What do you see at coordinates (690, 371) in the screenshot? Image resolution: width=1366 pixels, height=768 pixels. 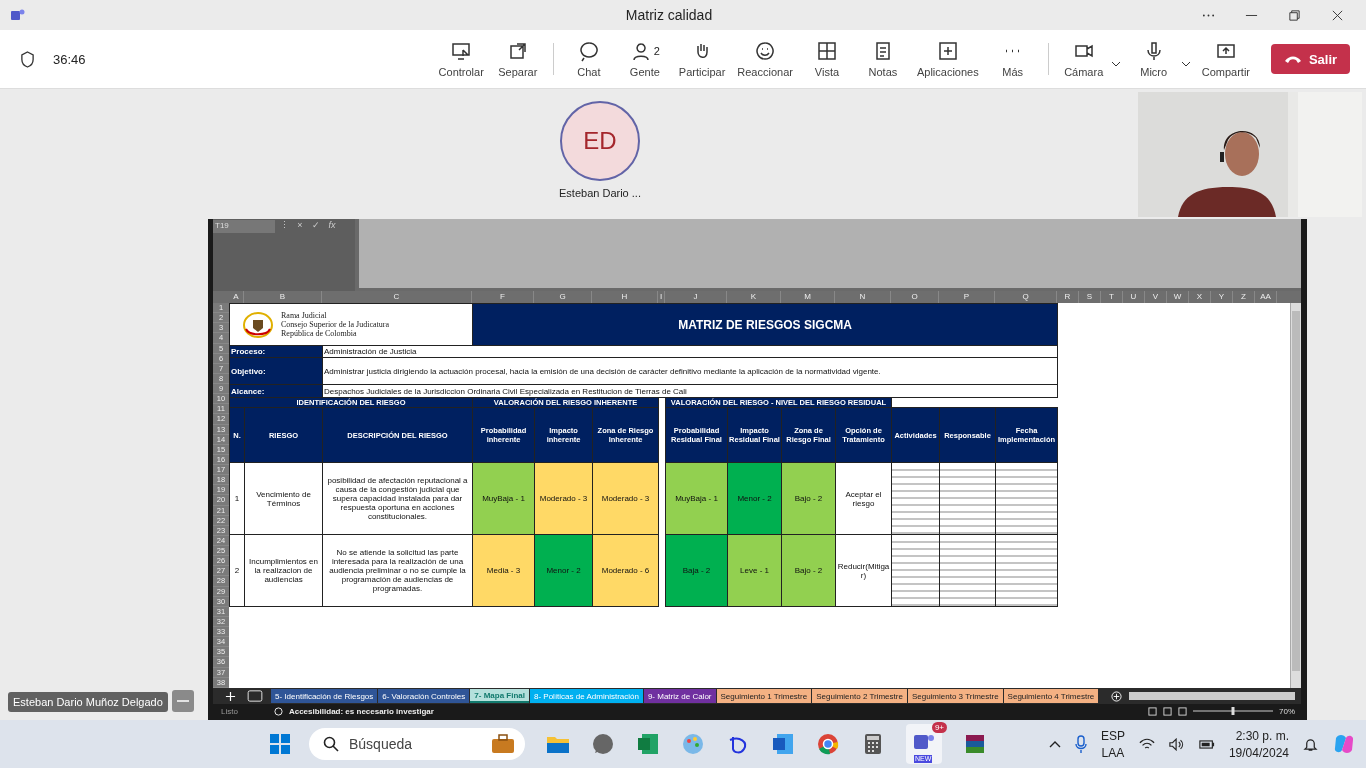 I see `field-value: Administrar justicia dirigiendo la actuación procesal, hacia la emisión de una decisión de carácter definitivo mediante la aplicación de la normatividad vigente.` at bounding box center [690, 371].